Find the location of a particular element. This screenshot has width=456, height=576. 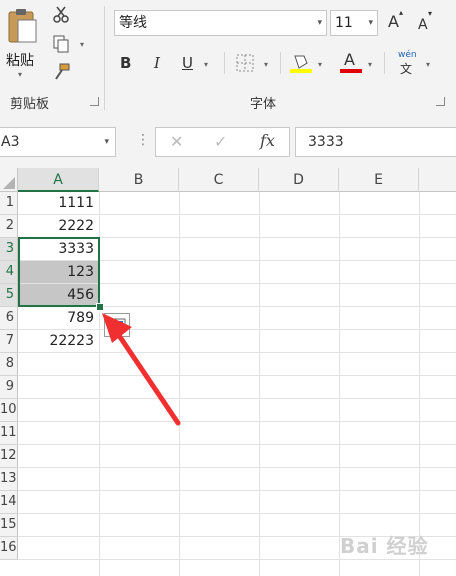

row-header: 10 is located at coordinates (9, 410).